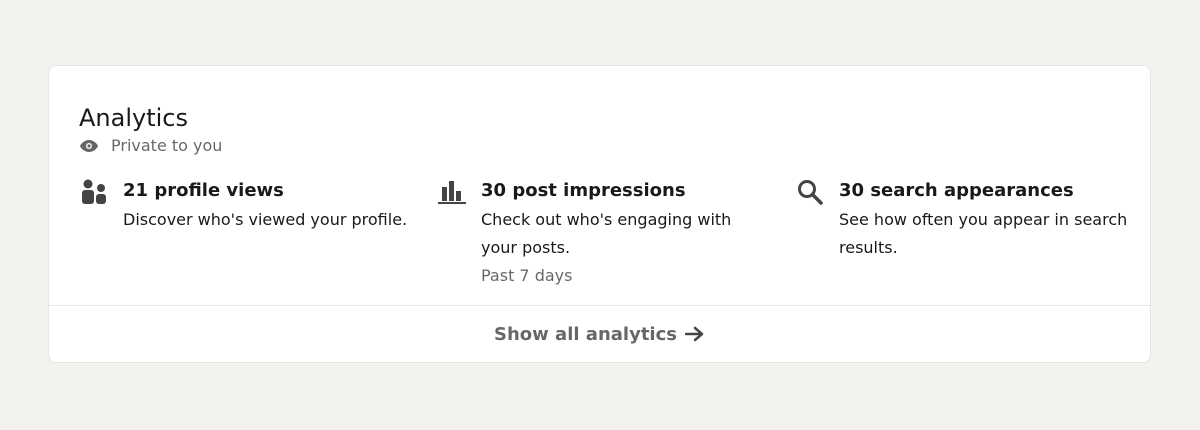  What do you see at coordinates (133, 118) in the screenshot?
I see `card-title: Analytics` at bounding box center [133, 118].